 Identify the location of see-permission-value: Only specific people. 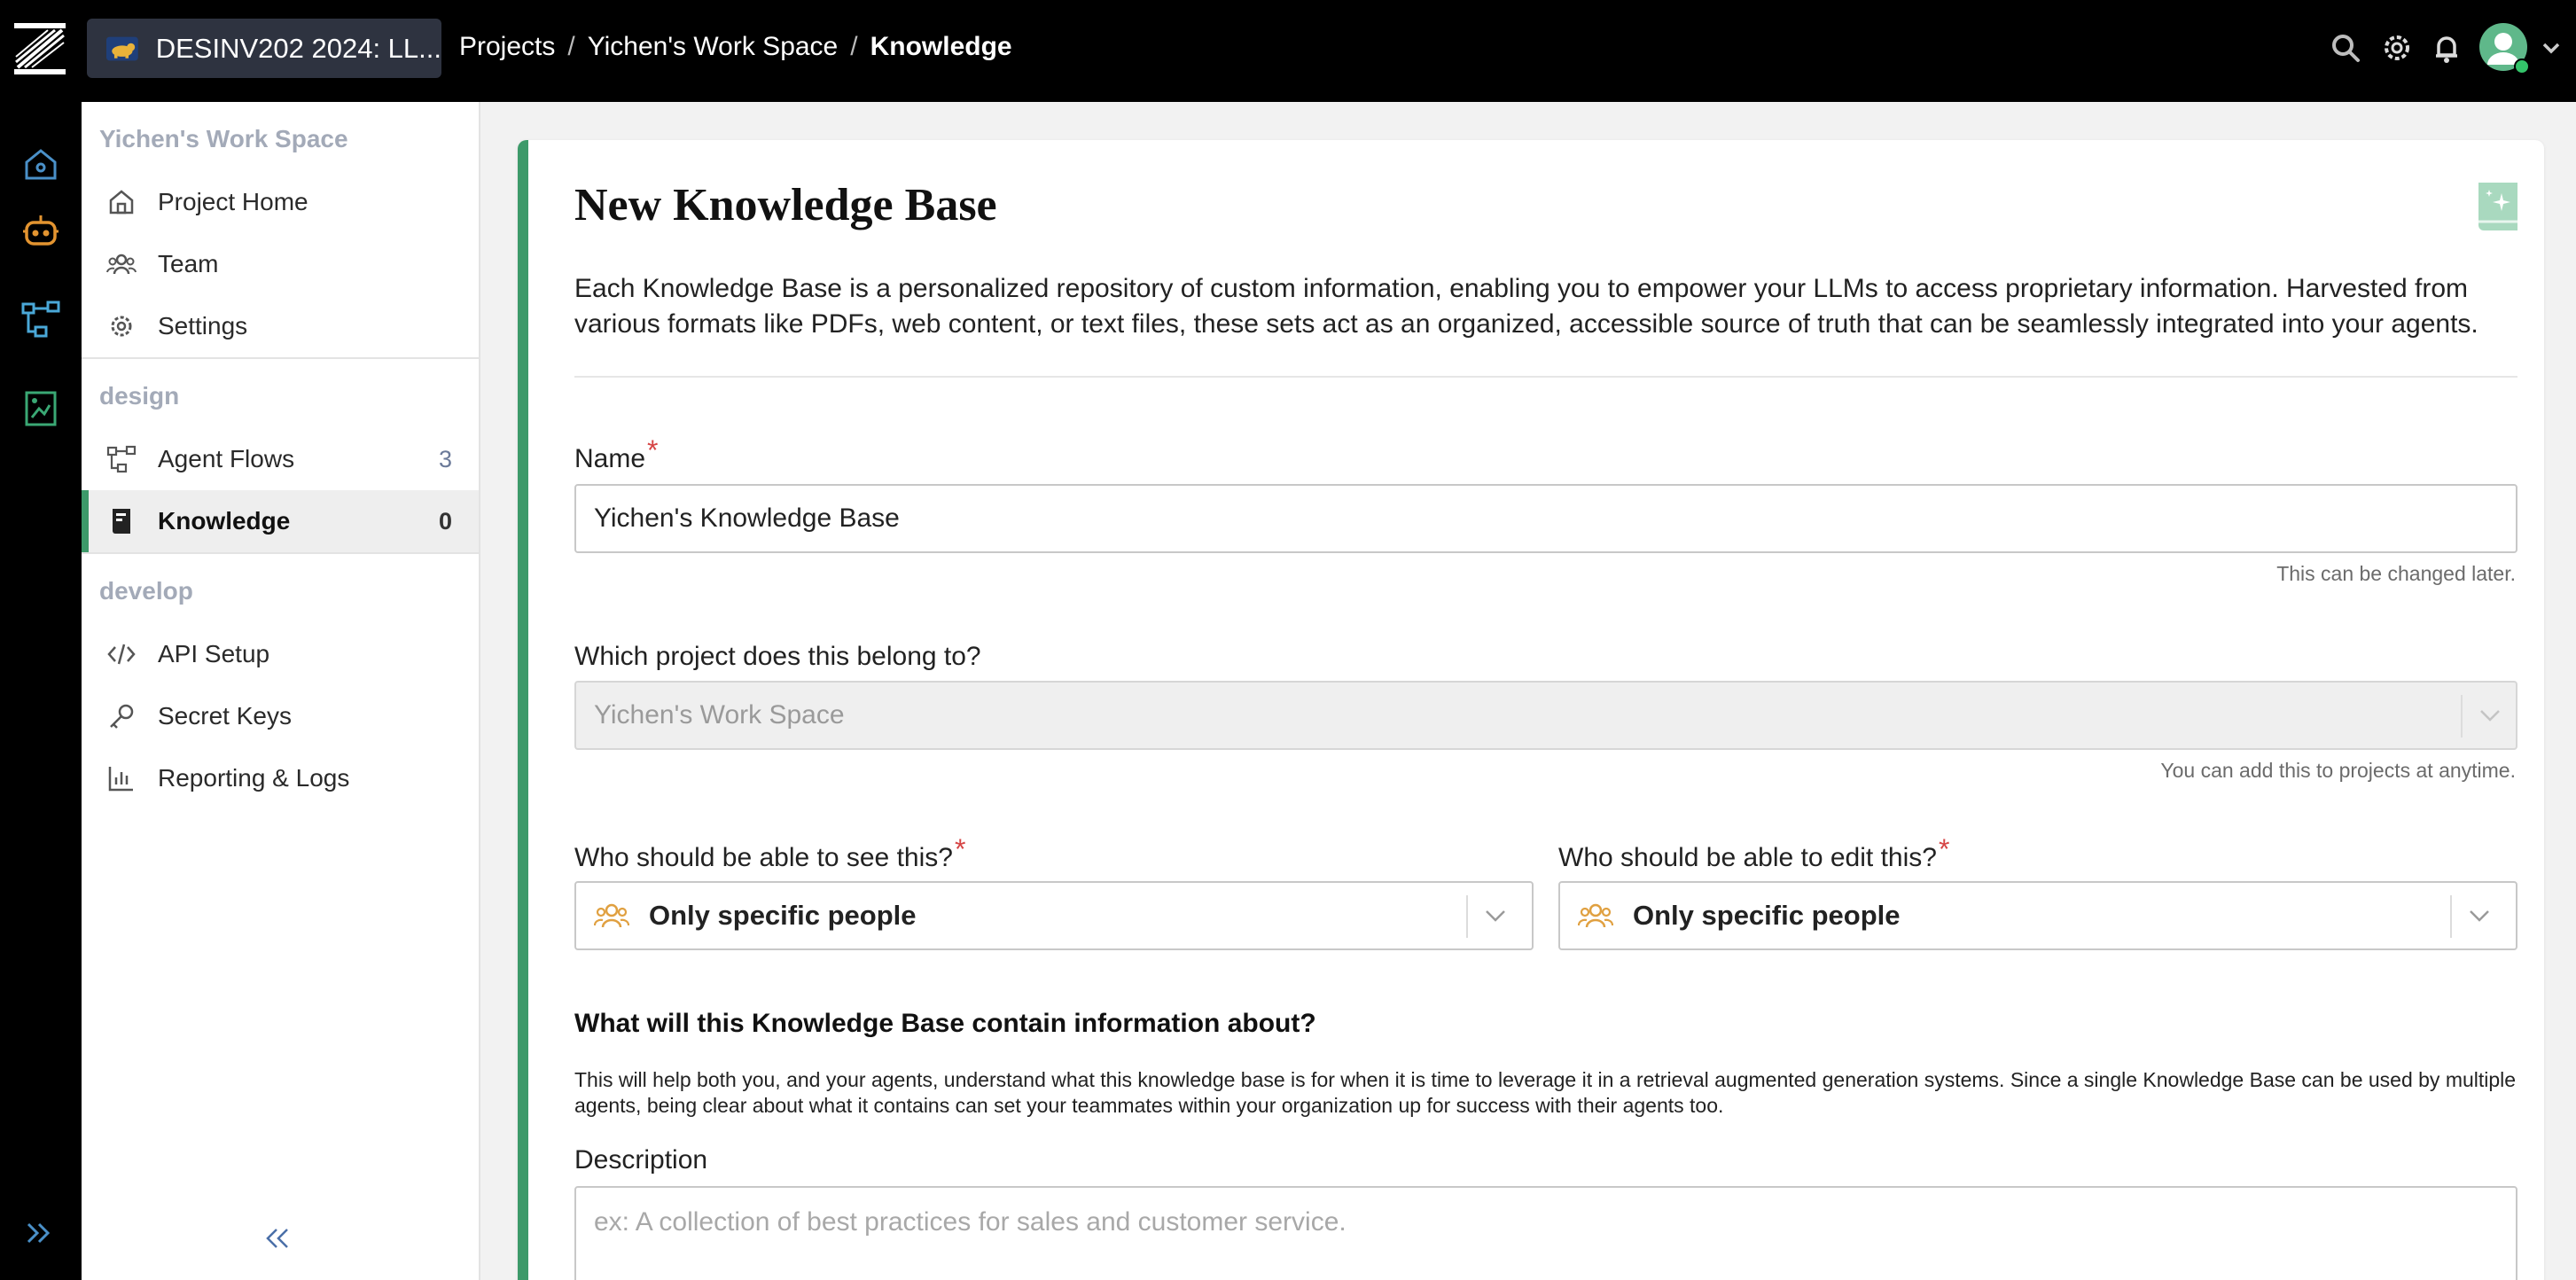
(783, 915).